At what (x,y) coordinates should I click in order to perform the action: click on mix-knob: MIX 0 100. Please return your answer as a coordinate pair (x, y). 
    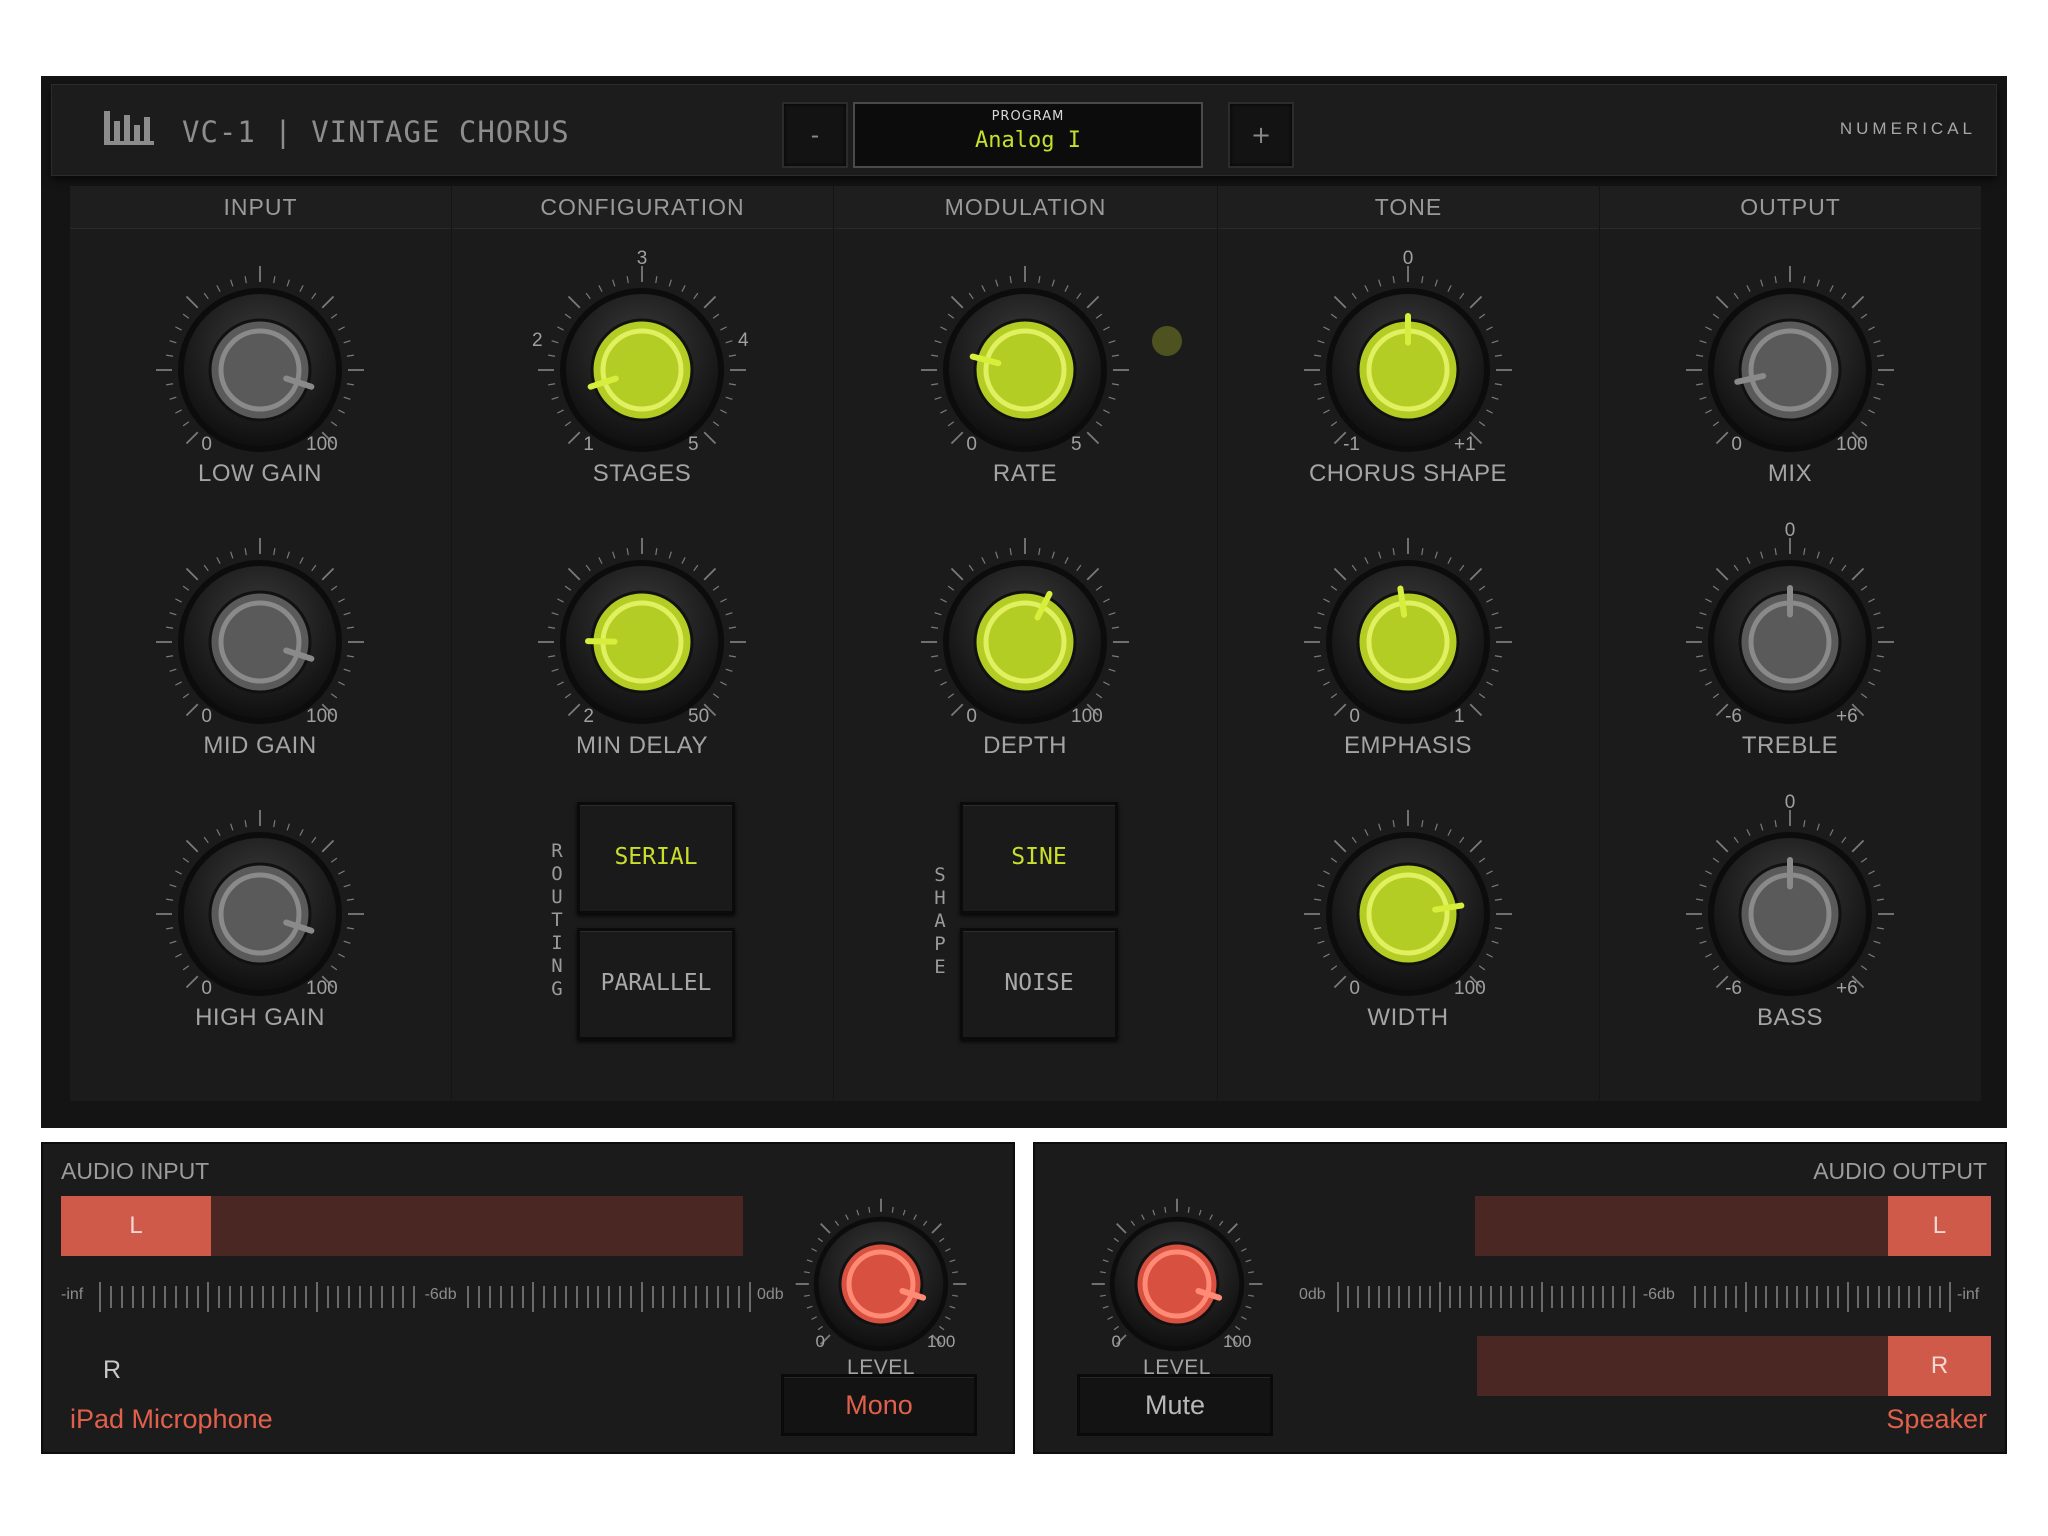
    Looking at the image, I should click on (1790, 376).